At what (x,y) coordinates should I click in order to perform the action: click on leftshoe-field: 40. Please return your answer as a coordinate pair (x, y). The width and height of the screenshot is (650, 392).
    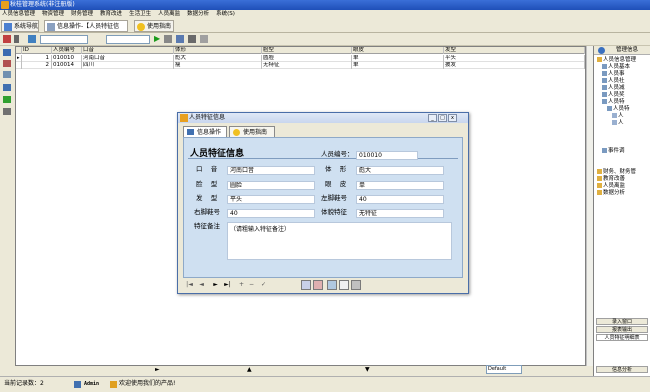
    Looking at the image, I should click on (400, 199).